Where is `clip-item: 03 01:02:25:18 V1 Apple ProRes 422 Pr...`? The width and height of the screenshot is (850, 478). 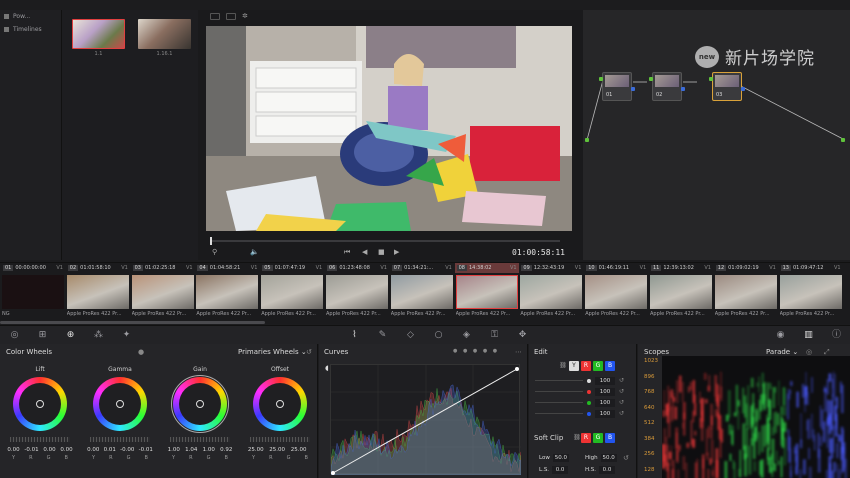 clip-item: 03 01:02:25:18 V1 Apple ProRes 422 Pr... is located at coordinates (163, 293).